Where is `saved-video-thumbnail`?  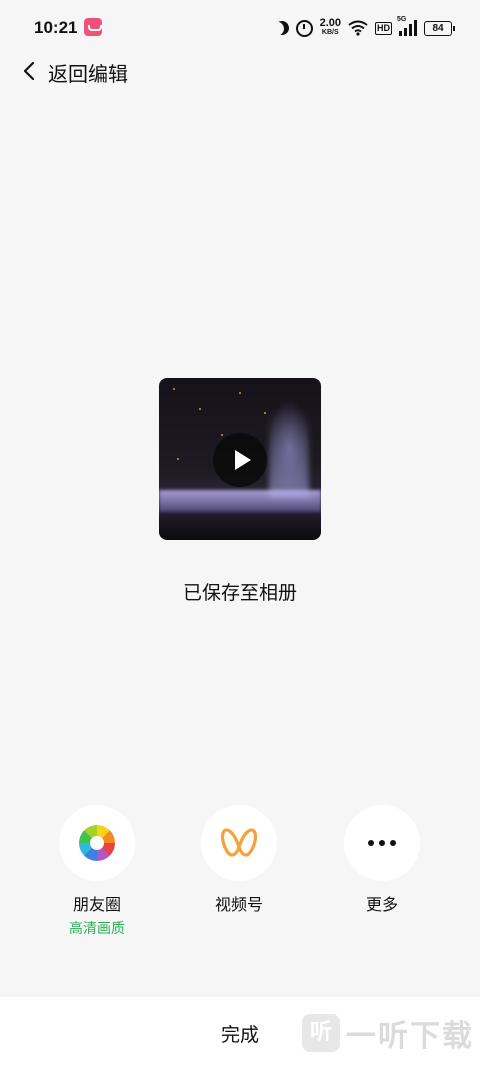 saved-video-thumbnail is located at coordinates (240, 459).